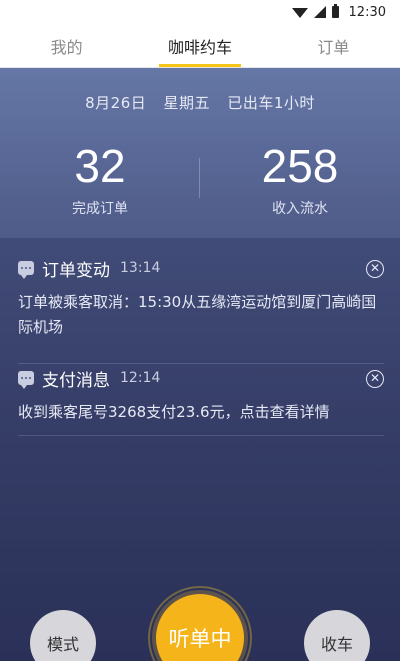 Image resolution: width=400 pixels, height=661 pixels. I want to click on message-item: 支付消息 12:14 ✕ 收到乘客尾号3268支付23.6元，点击查看详情, so click(201, 400).